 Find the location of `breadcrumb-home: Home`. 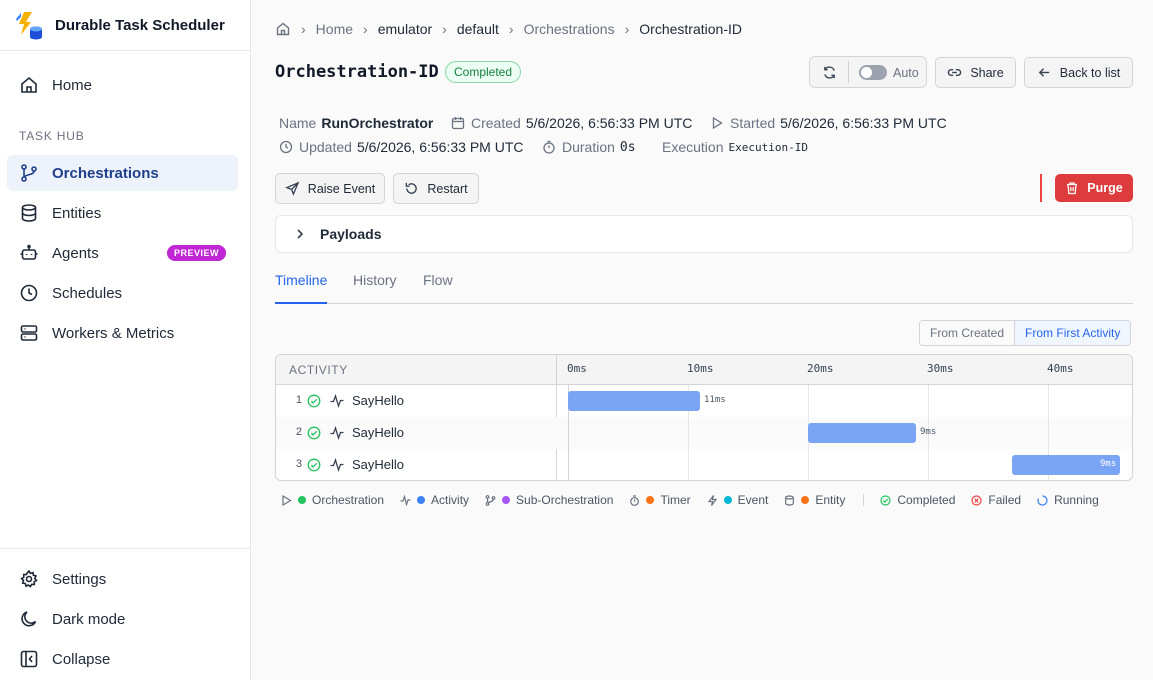

breadcrumb-home: Home is located at coordinates (334, 29).